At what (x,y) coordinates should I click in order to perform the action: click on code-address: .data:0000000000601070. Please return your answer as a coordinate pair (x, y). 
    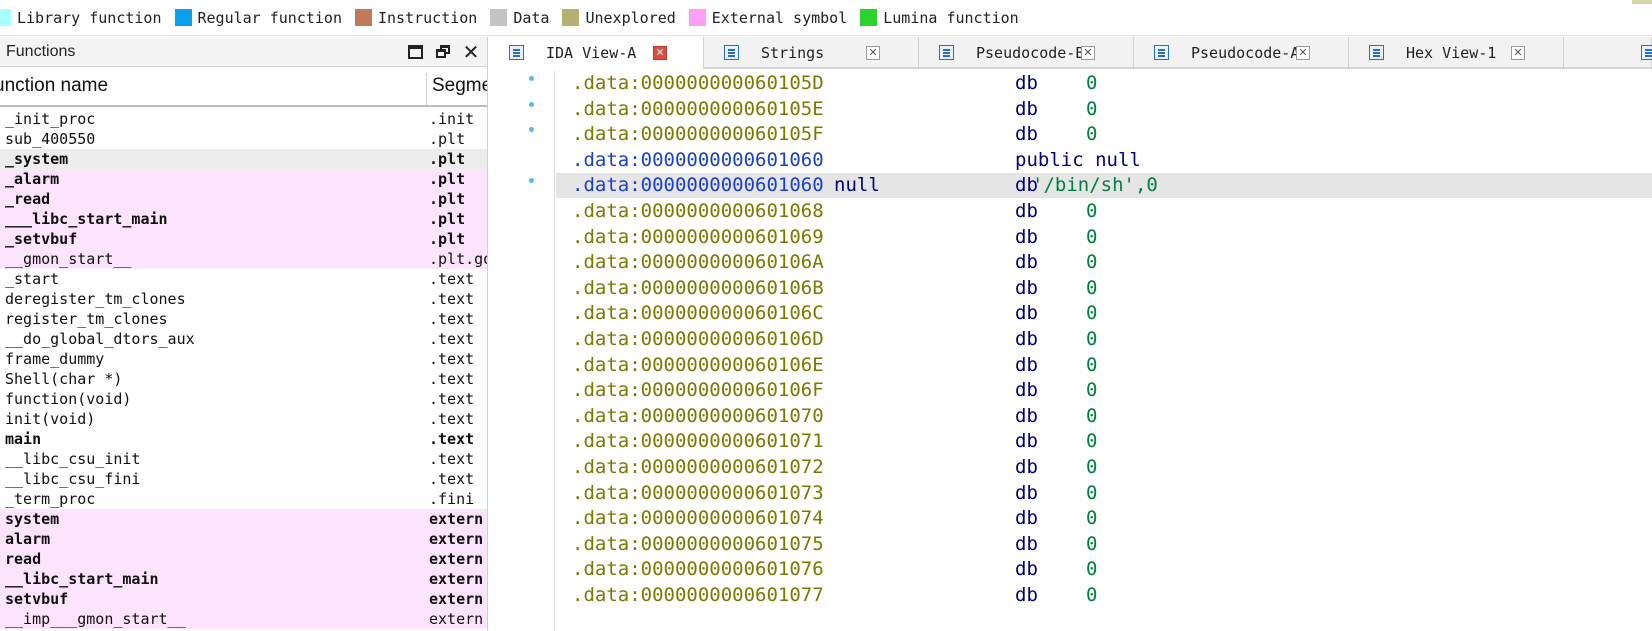
    Looking at the image, I should click on (698, 416).